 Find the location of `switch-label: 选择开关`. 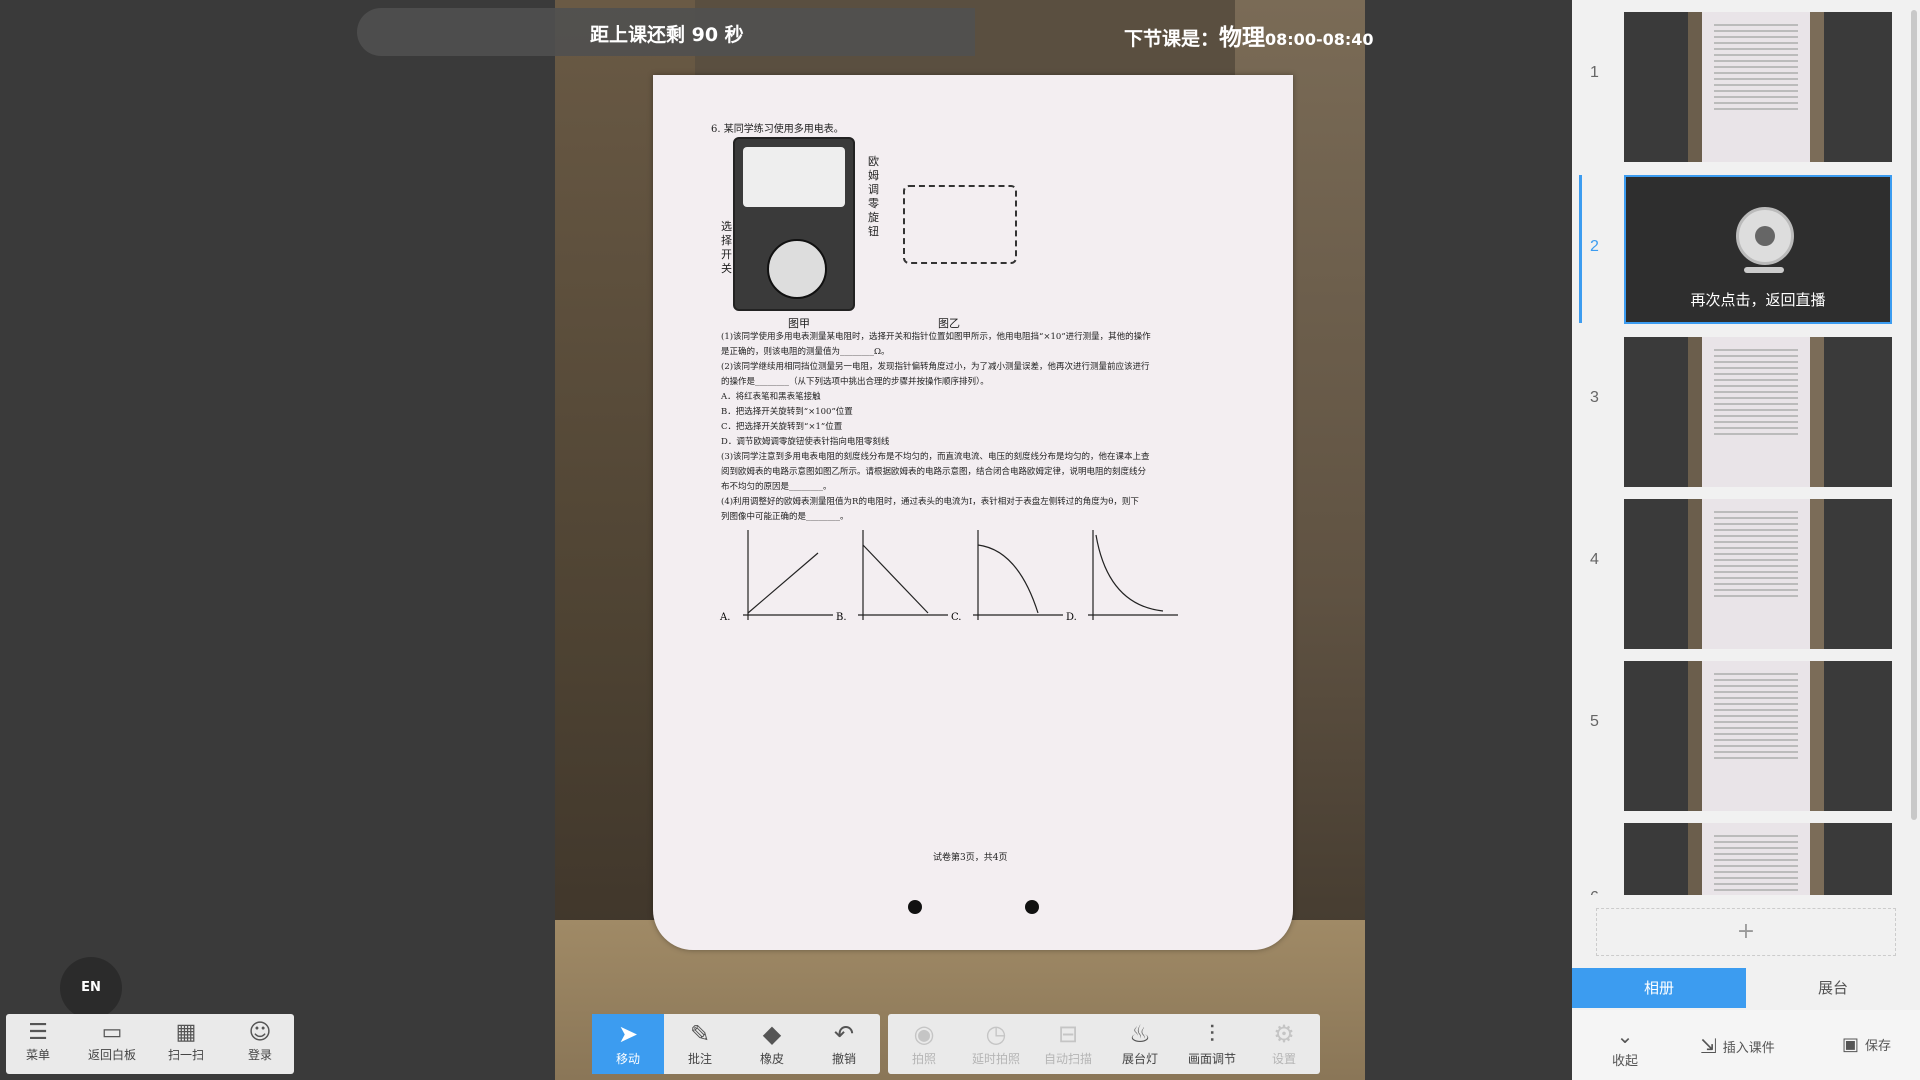

switch-label: 选择开关 is located at coordinates (726, 247).